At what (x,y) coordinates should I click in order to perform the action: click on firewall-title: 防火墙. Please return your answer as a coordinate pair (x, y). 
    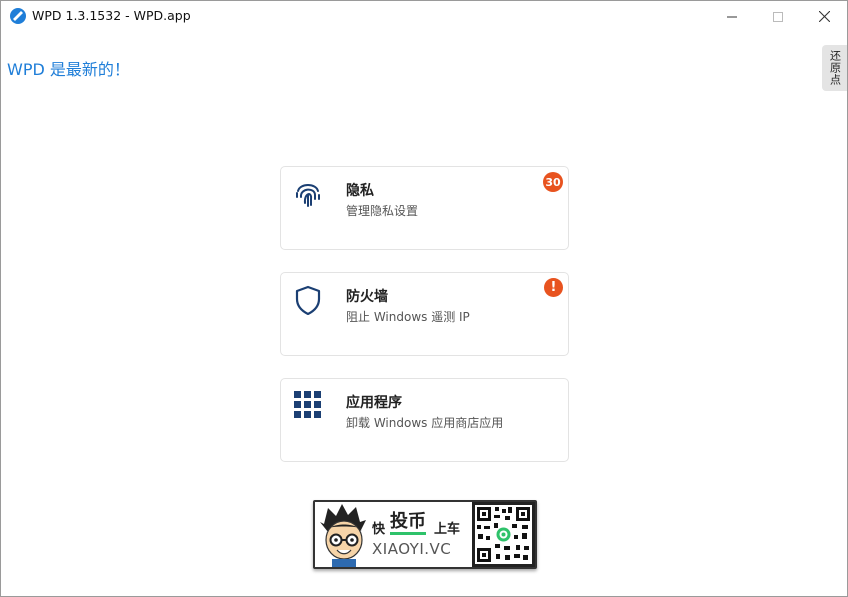
    Looking at the image, I should click on (367, 297).